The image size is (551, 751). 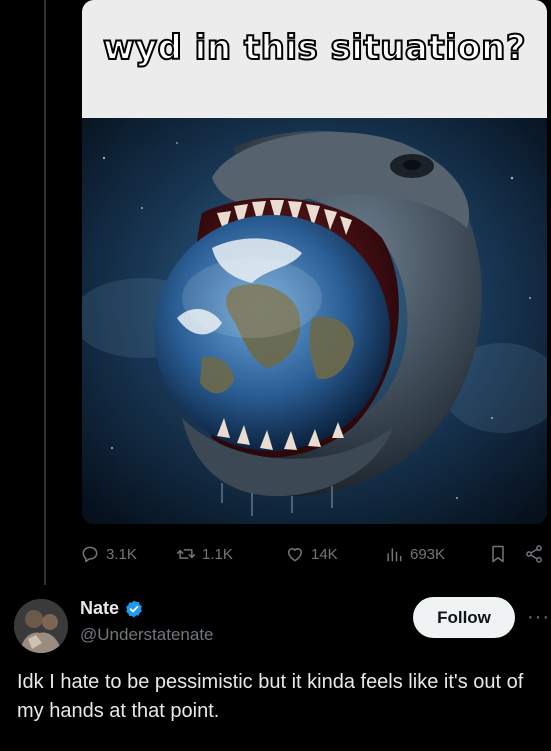 What do you see at coordinates (121, 554) in the screenshot?
I see `reply-count: 3.1K` at bounding box center [121, 554].